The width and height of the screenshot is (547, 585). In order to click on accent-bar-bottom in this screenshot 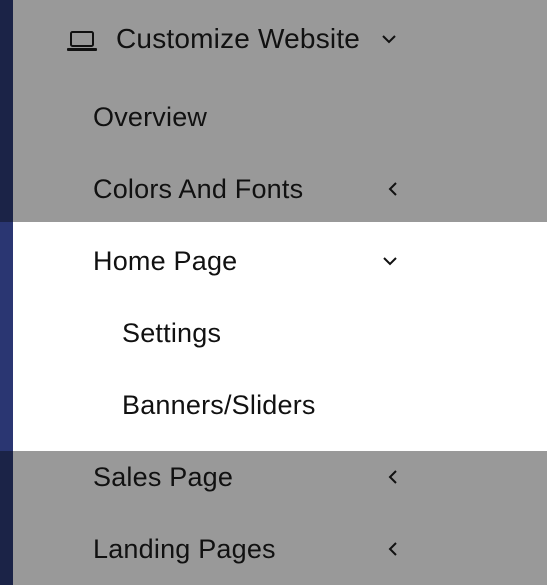, I will do `click(6, 518)`.